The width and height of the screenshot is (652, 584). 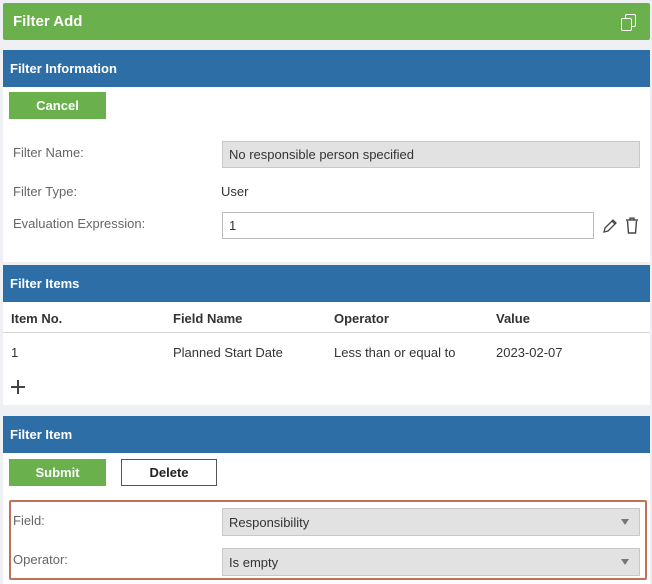 I want to click on column-header-field-name: Field Name, so click(x=208, y=318).